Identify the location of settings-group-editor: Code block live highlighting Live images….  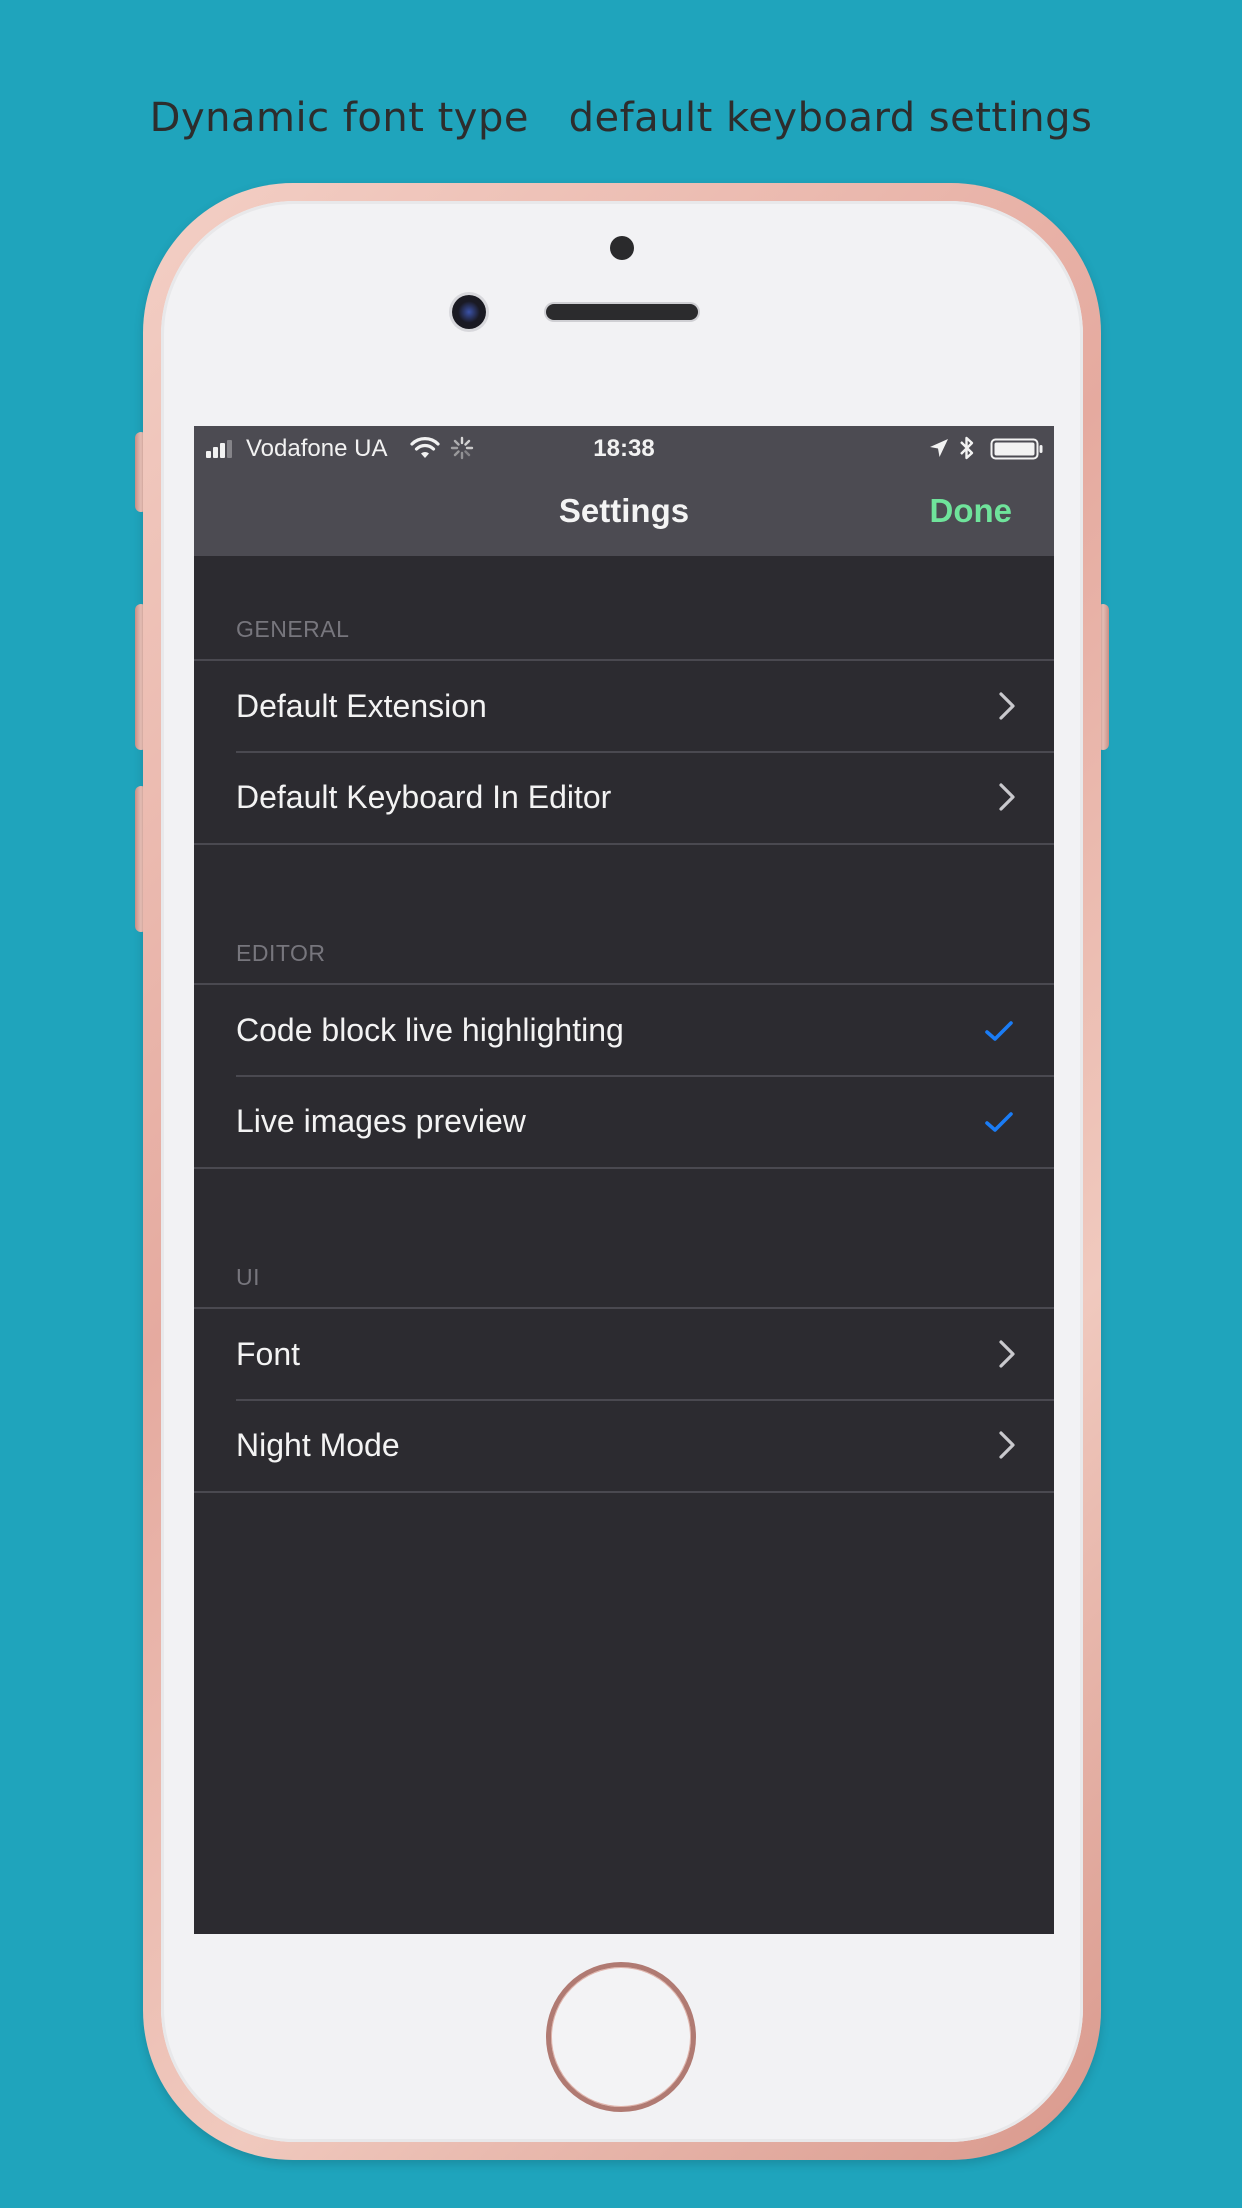
(624, 1076).